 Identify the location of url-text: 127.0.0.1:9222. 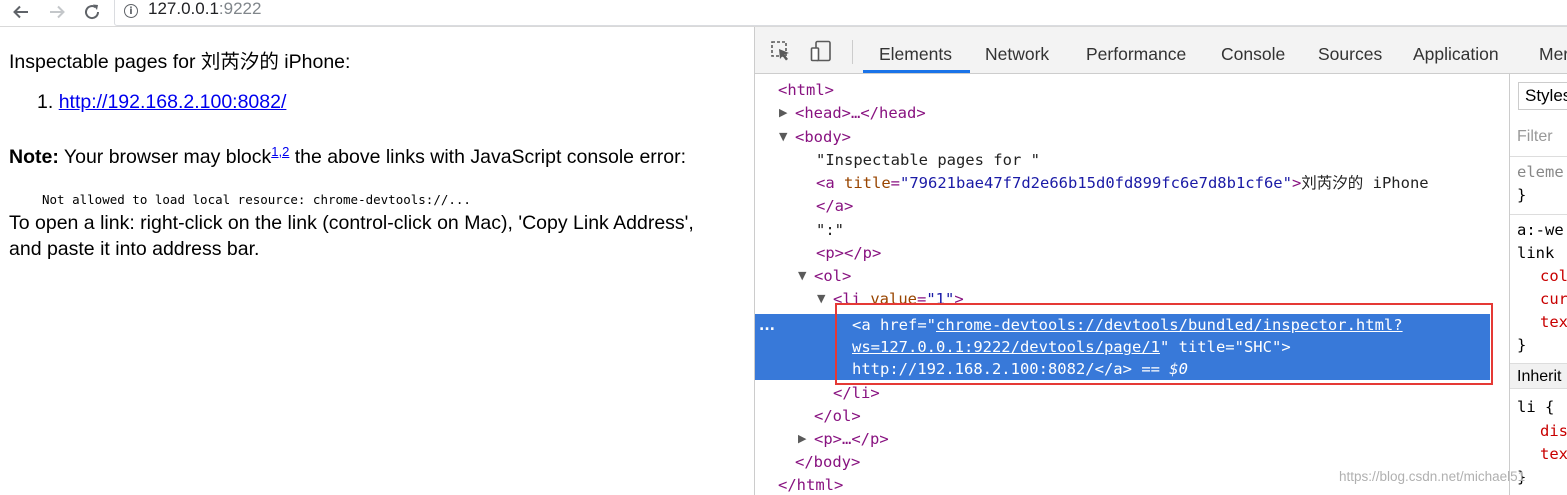
(204, 9).